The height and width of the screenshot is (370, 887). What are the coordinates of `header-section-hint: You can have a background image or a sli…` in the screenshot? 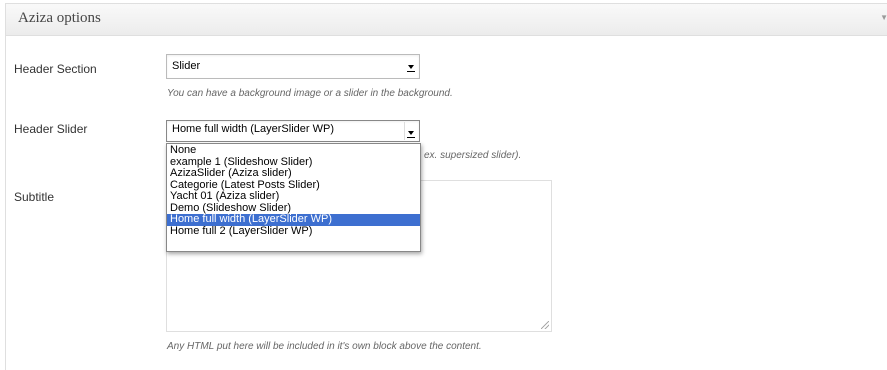 It's located at (310, 93).